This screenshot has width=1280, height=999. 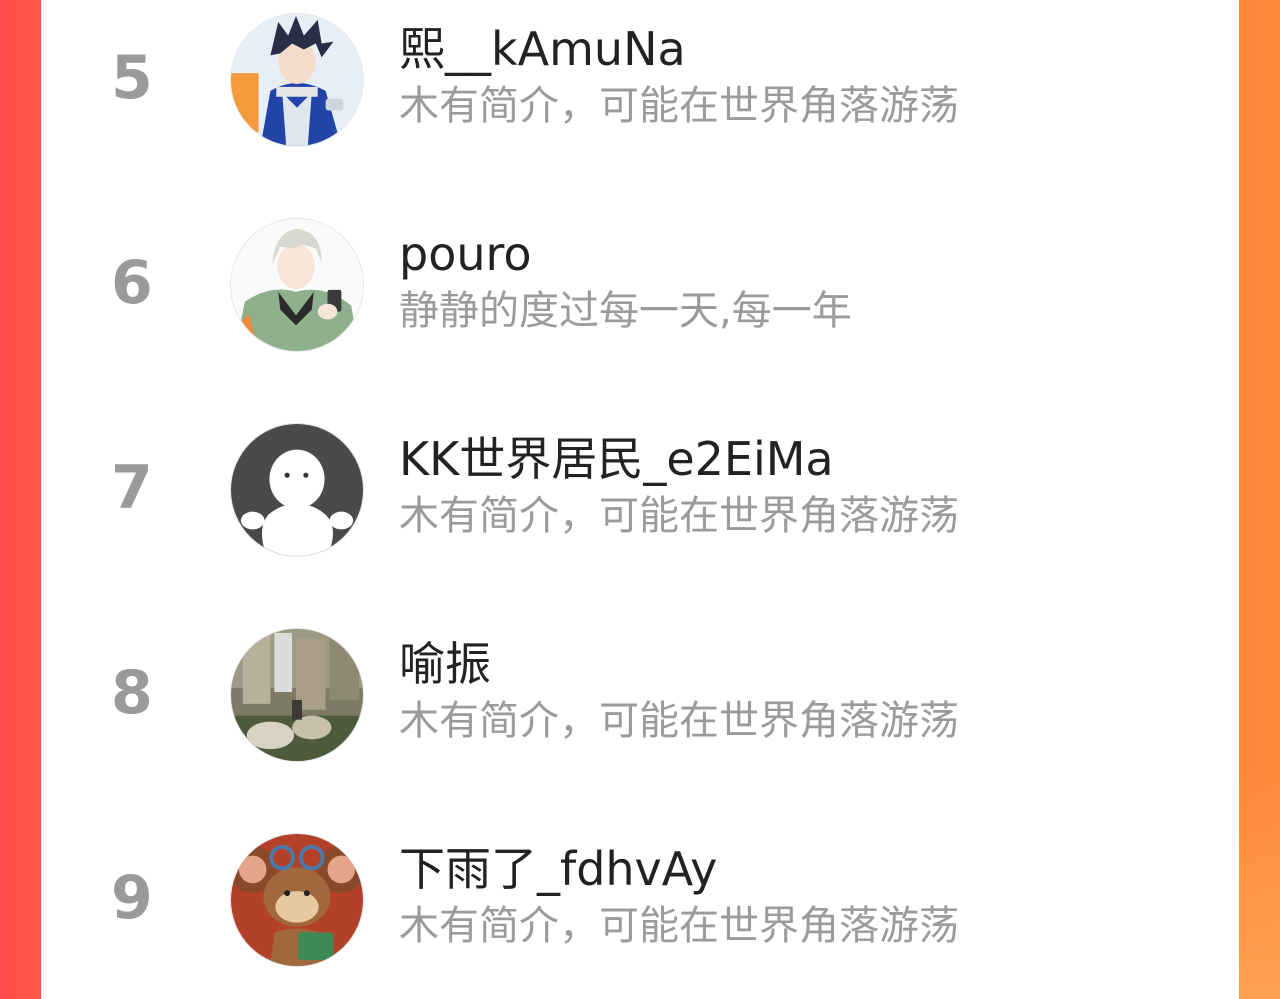 I want to click on ranking-row: 7 KK世界居民_e2EiMa 木有简介，可能在世界角落游荡, so click(x=640, y=488).